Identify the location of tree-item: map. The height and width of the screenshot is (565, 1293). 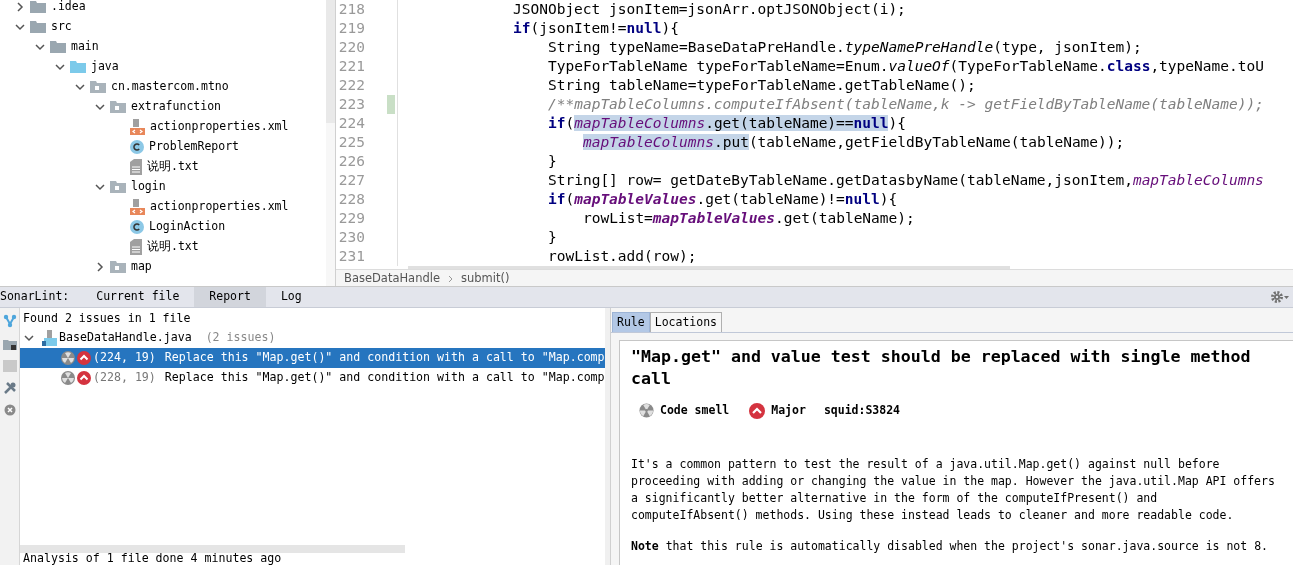
(141, 267).